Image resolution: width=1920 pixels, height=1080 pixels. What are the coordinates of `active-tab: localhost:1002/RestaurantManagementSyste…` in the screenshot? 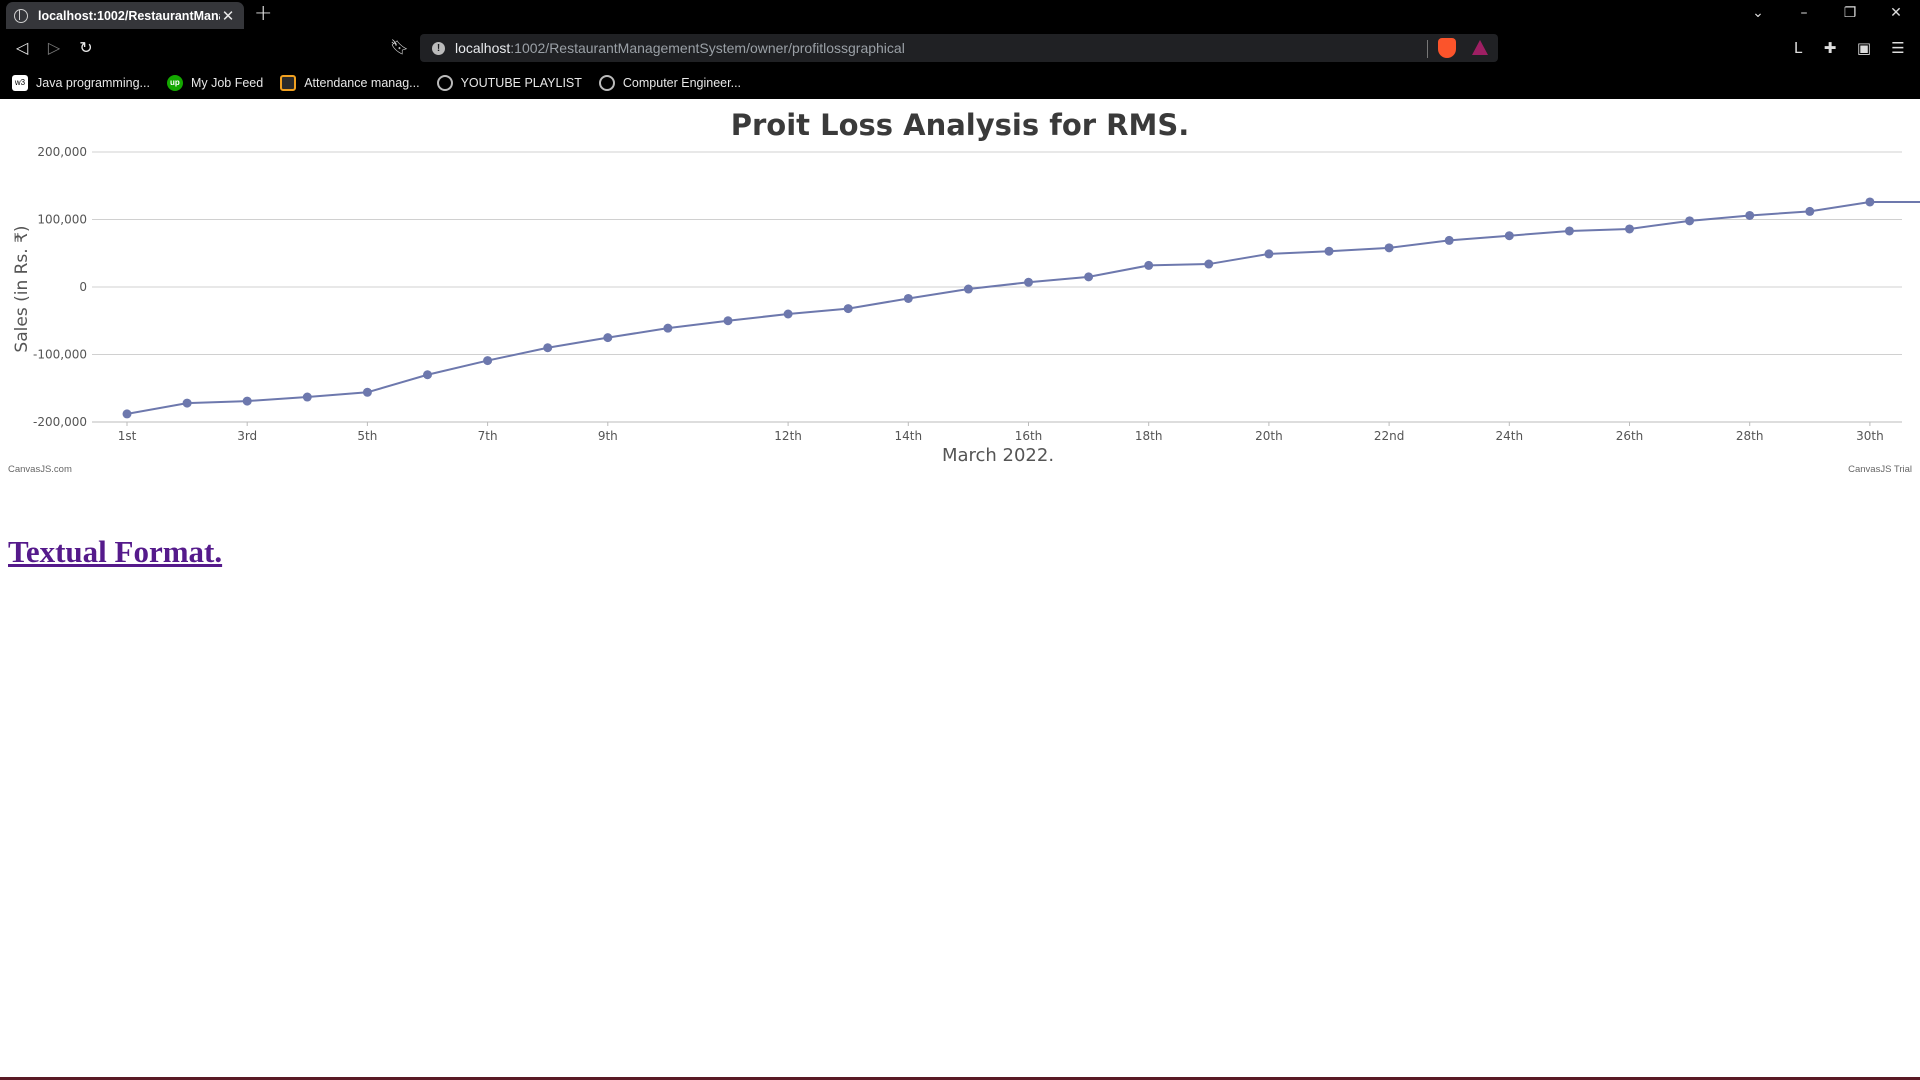 It's located at (125, 15).